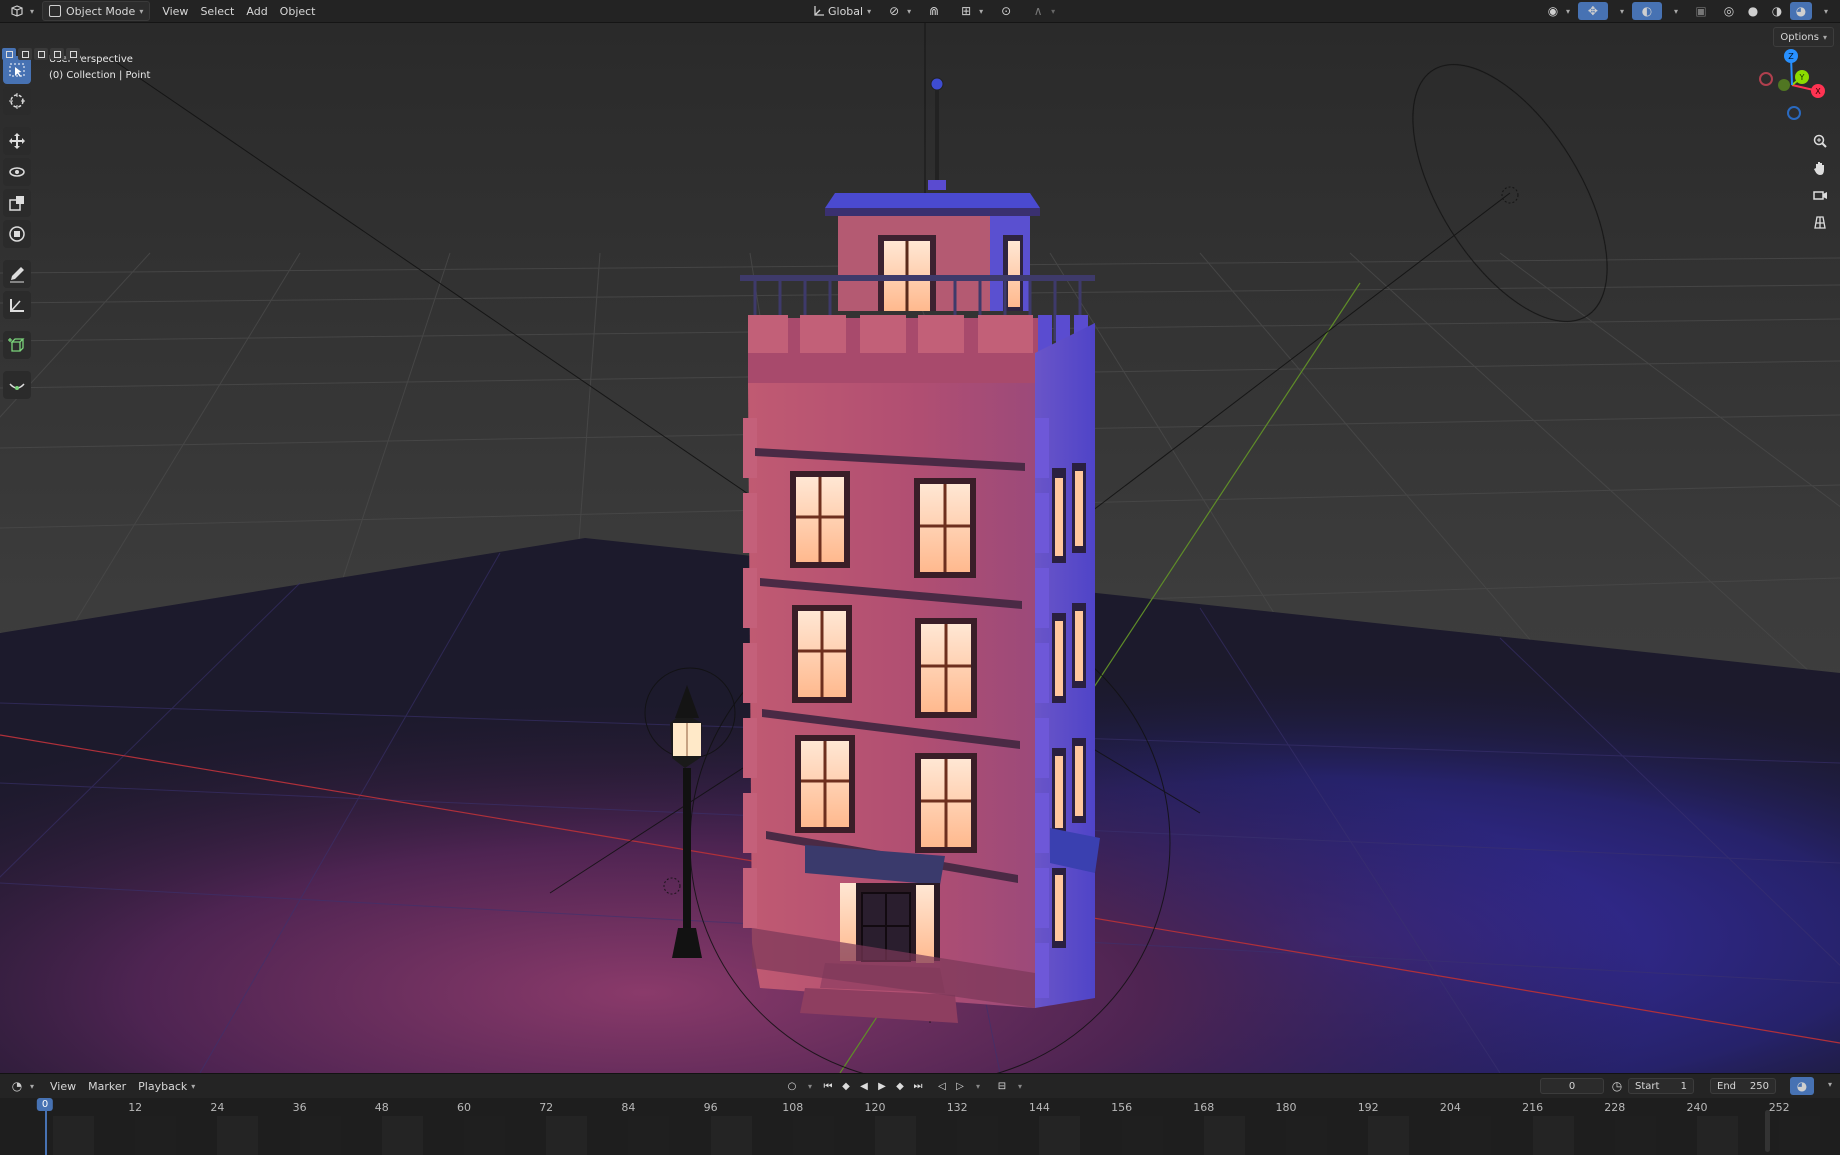 This screenshot has width=1840, height=1155. I want to click on current-frame-field: 0, so click(1572, 1086).